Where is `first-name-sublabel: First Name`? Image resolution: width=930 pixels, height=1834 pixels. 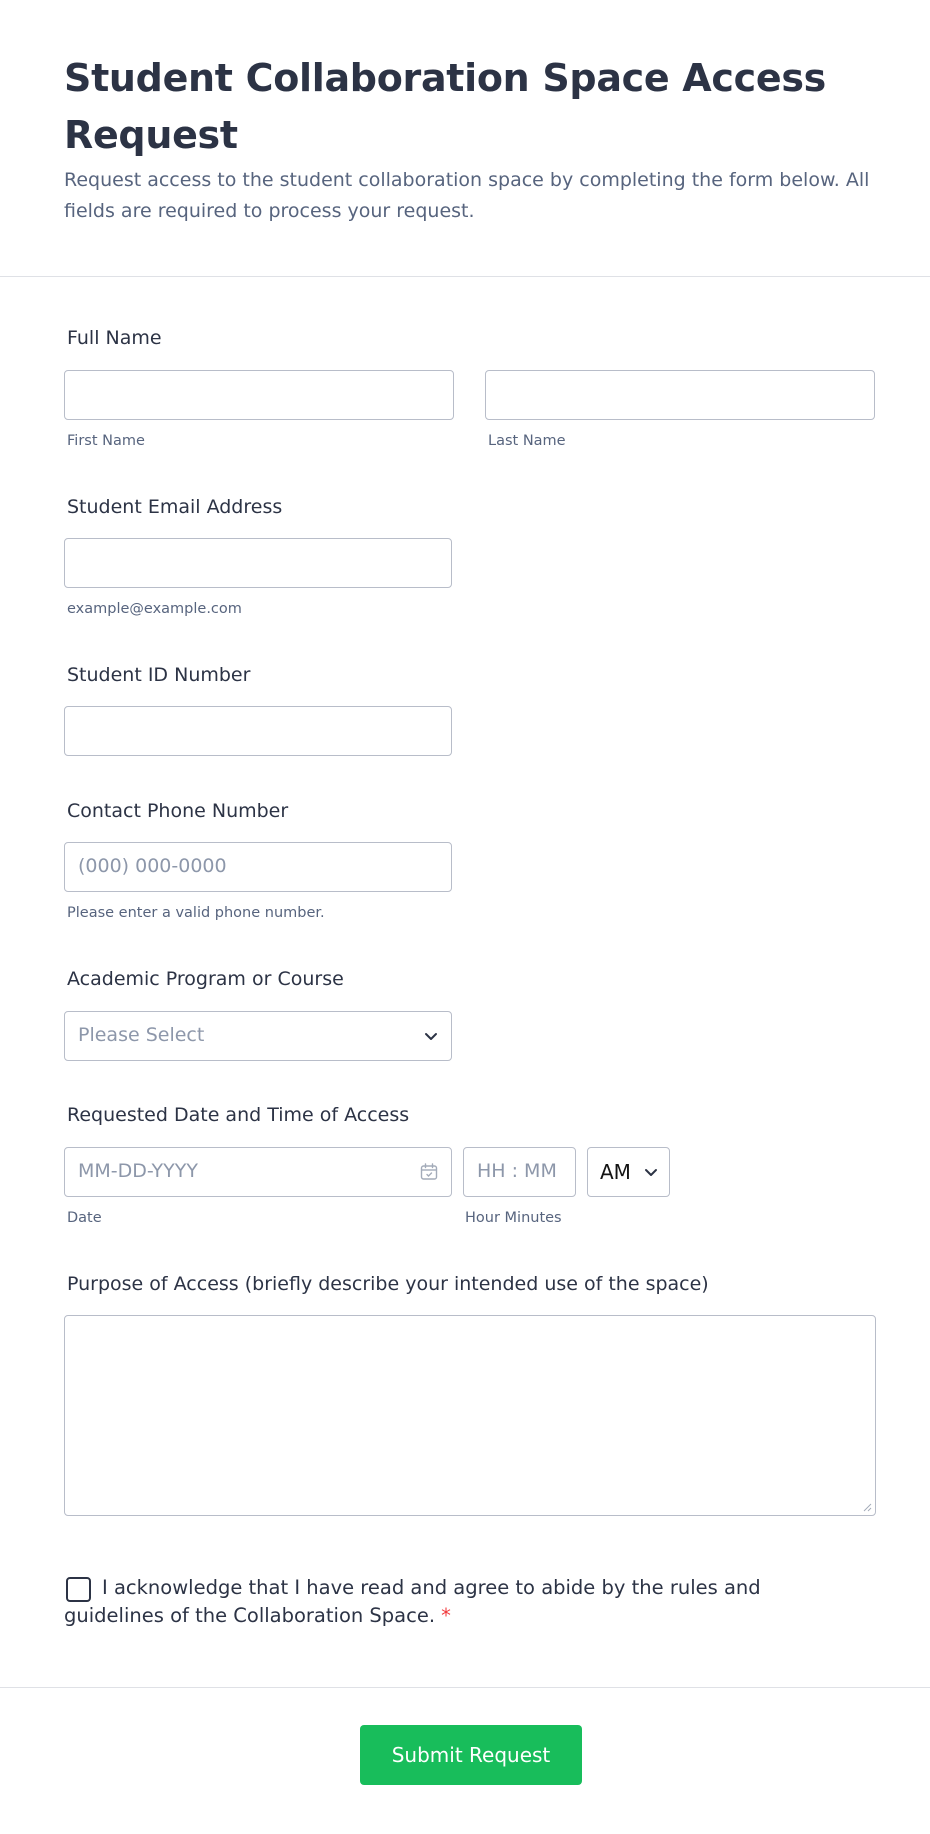
first-name-sublabel: First Name is located at coordinates (106, 441).